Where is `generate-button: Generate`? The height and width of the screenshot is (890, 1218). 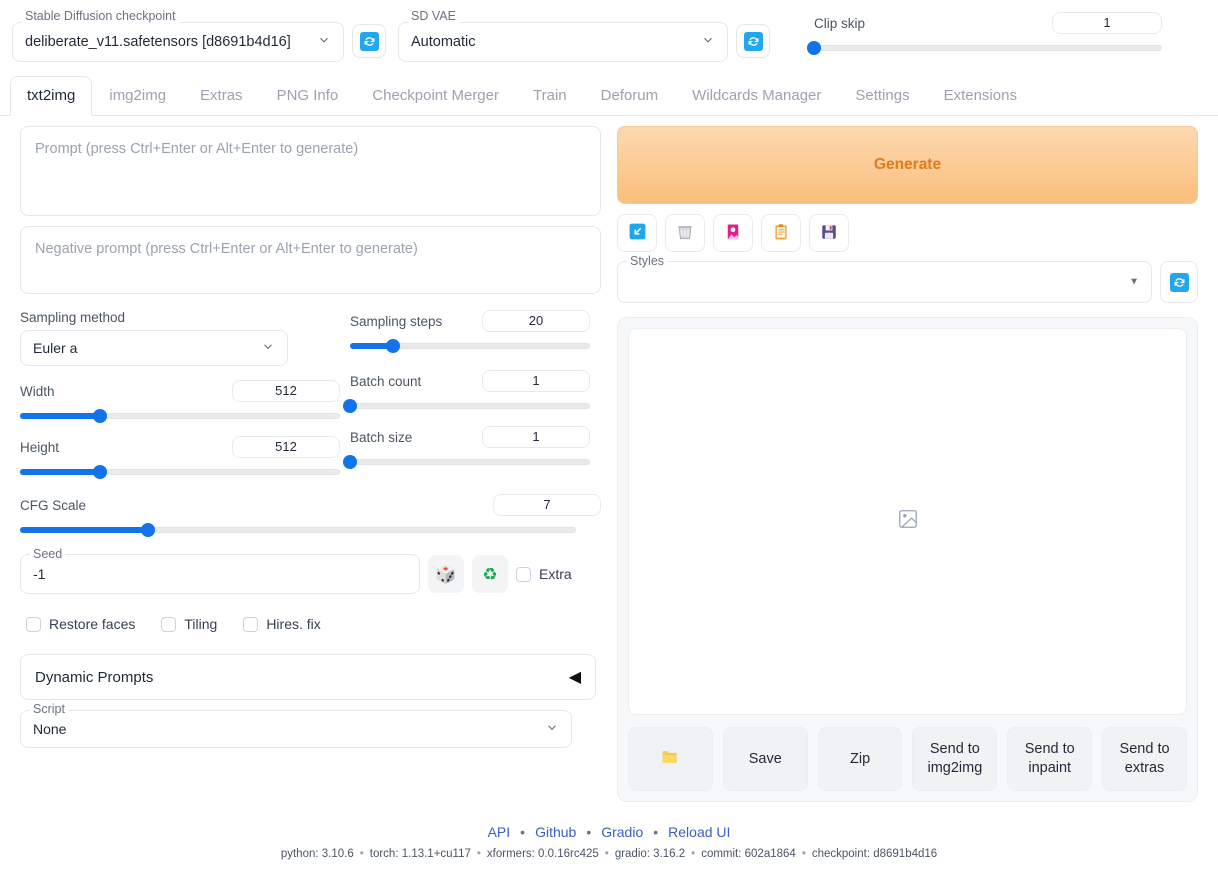
generate-button: Generate is located at coordinates (907, 165).